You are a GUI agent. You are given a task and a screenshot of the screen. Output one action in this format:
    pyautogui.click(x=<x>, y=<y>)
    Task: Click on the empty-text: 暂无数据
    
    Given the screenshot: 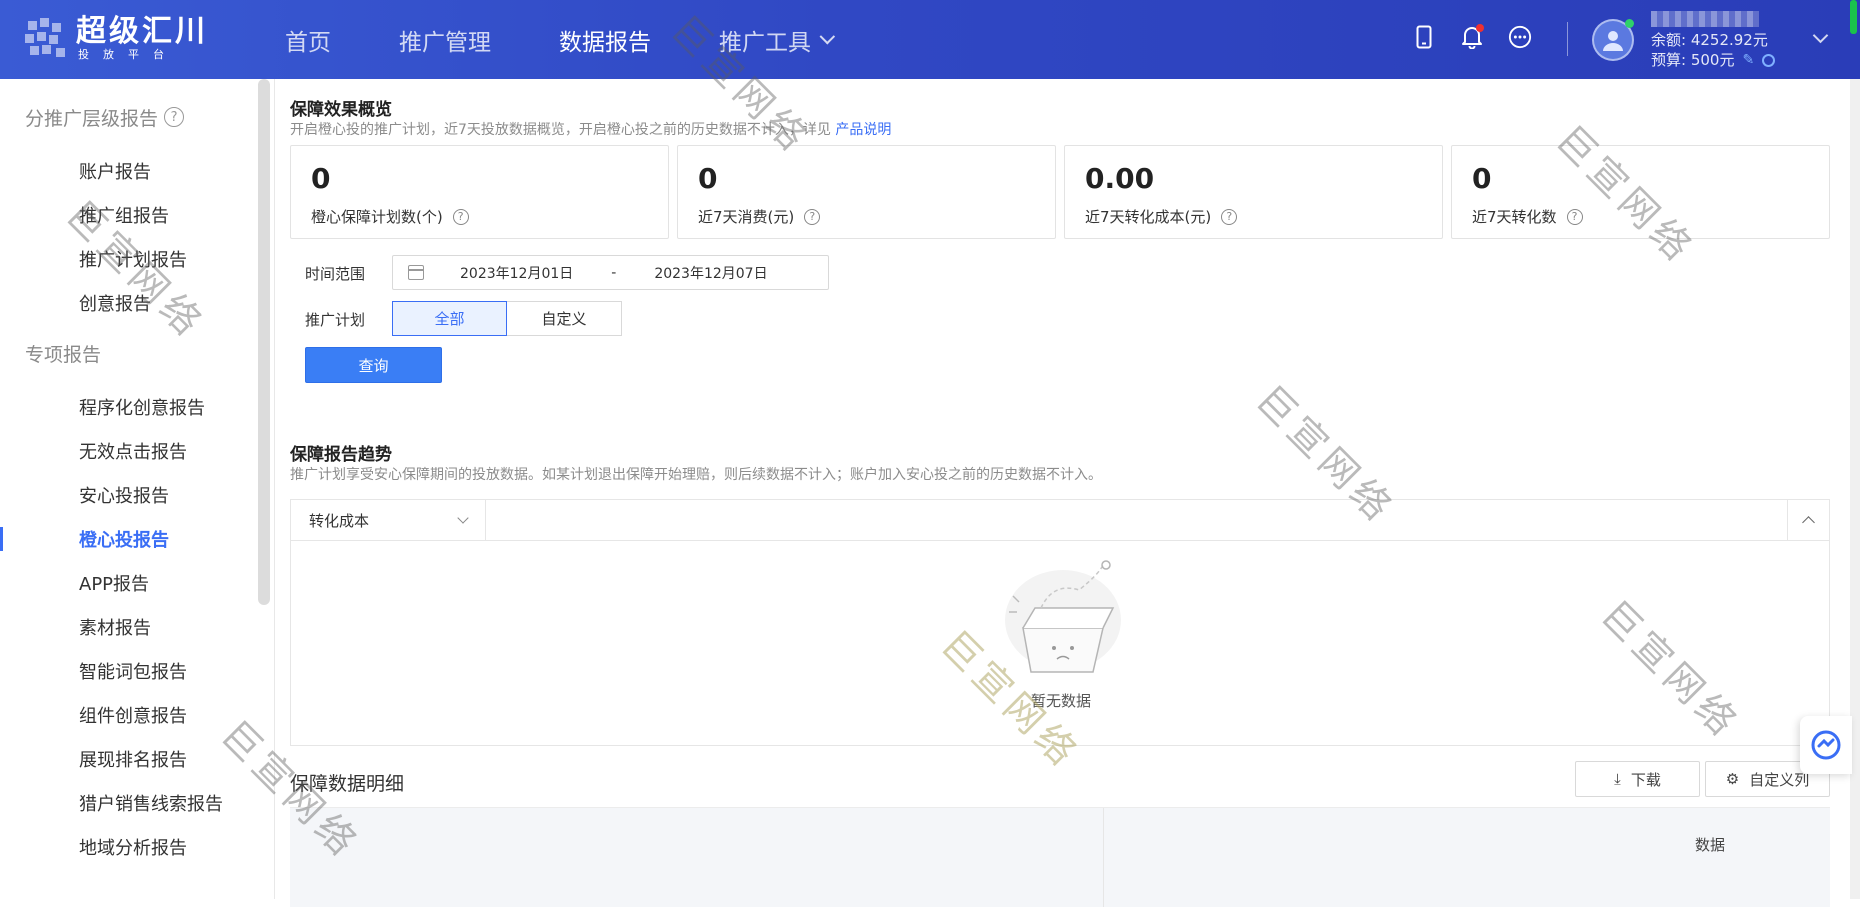 What is the action you would take?
    pyautogui.click(x=1060, y=701)
    